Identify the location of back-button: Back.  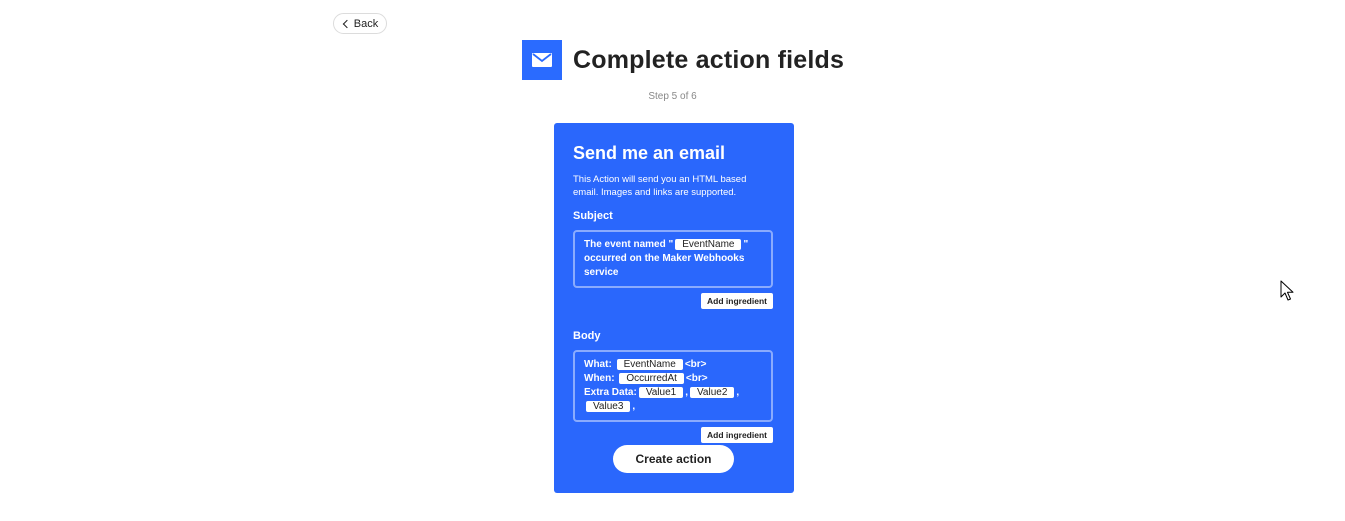
(360, 23).